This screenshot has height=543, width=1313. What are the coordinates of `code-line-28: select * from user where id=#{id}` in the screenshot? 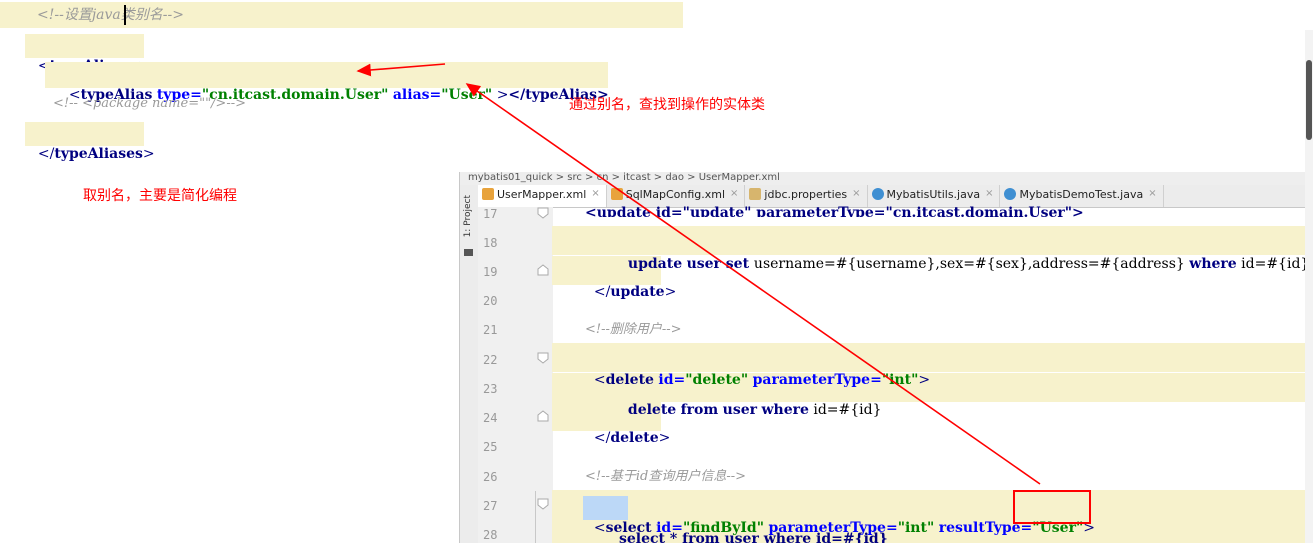 It's located at (753, 537).